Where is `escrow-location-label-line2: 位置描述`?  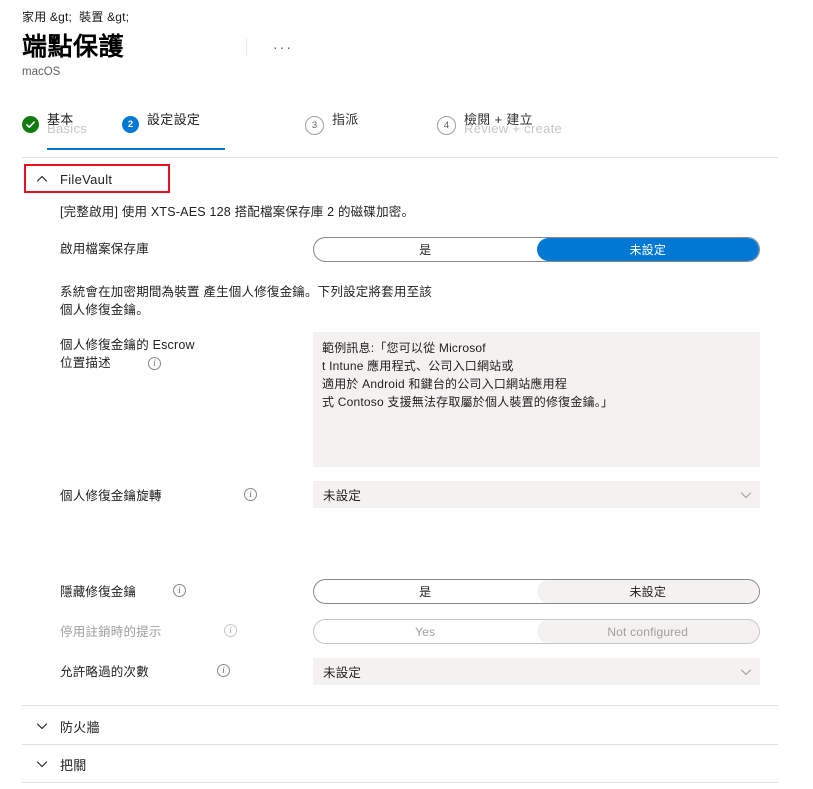
escrow-location-label-line2: 位置描述 is located at coordinates (85, 363).